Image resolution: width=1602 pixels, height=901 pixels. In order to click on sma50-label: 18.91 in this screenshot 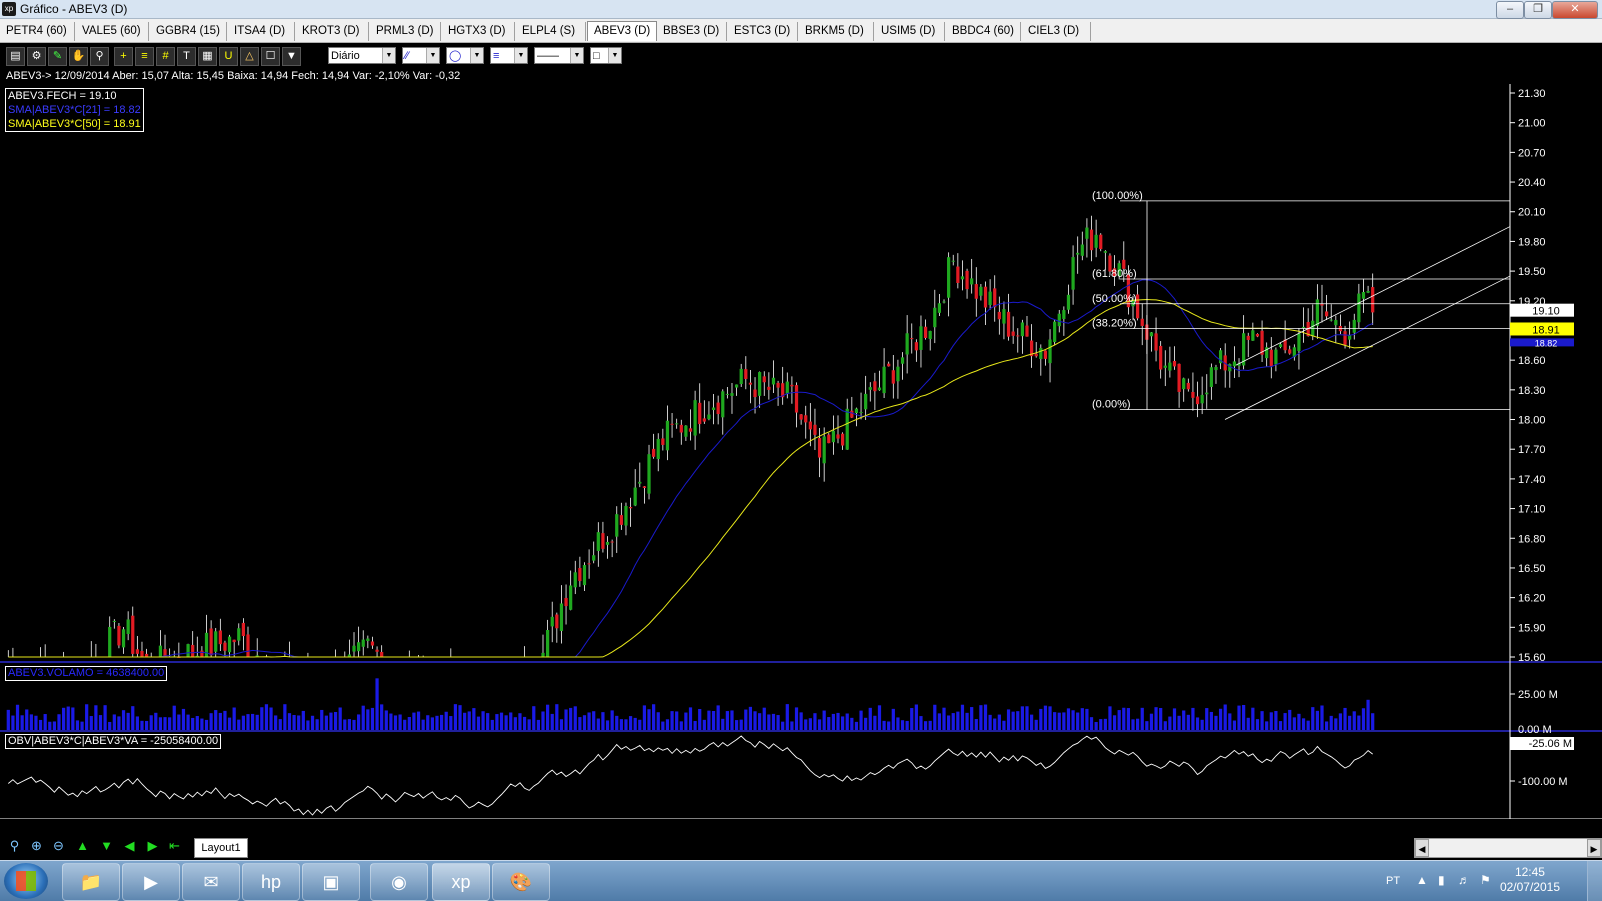, I will do `click(1546, 330)`.